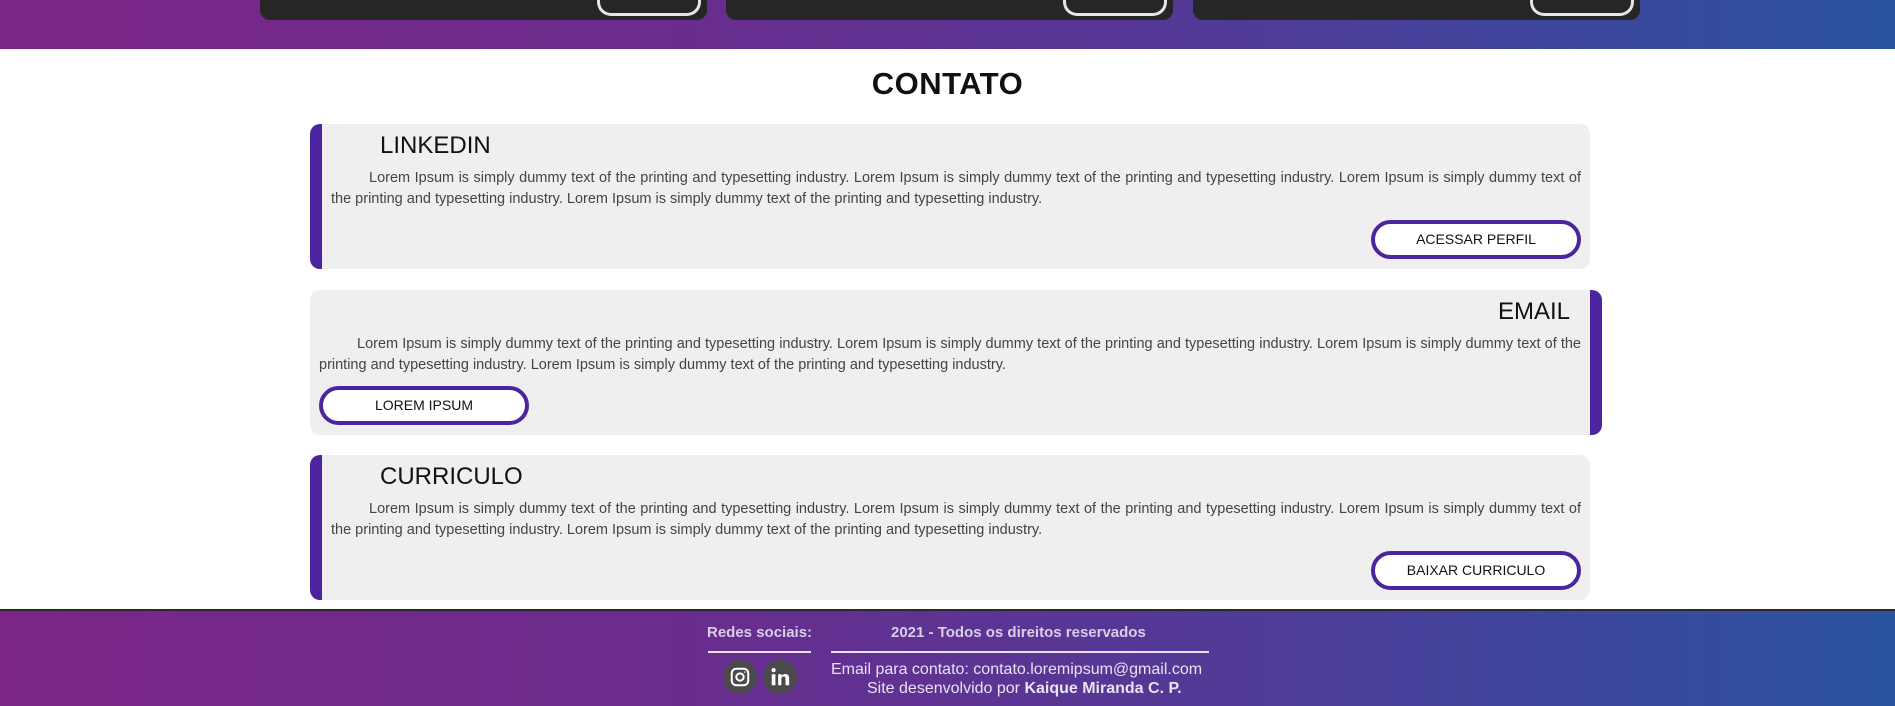 The height and width of the screenshot is (706, 1895). What do you see at coordinates (947, 24) in the screenshot?
I see `projects-band-bottom` at bounding box center [947, 24].